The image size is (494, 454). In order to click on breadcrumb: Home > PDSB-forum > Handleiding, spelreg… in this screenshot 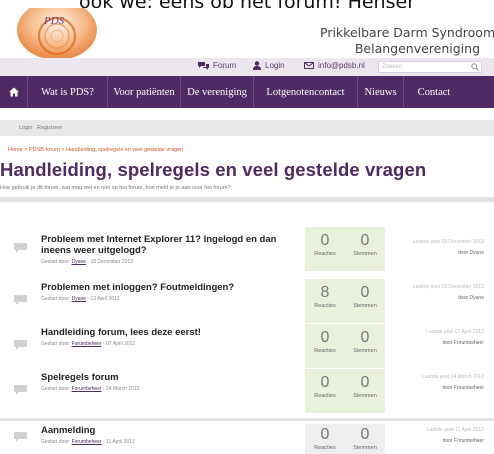, I will do `click(95, 150)`.